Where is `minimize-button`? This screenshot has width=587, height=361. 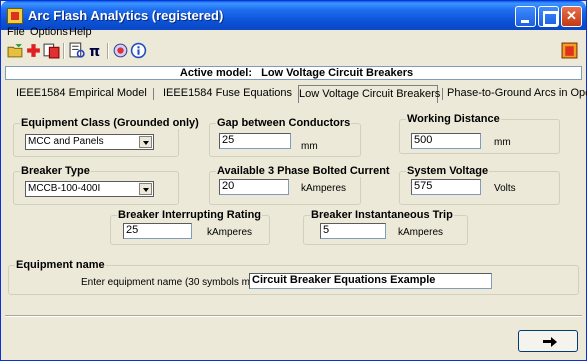
minimize-button is located at coordinates (525, 16).